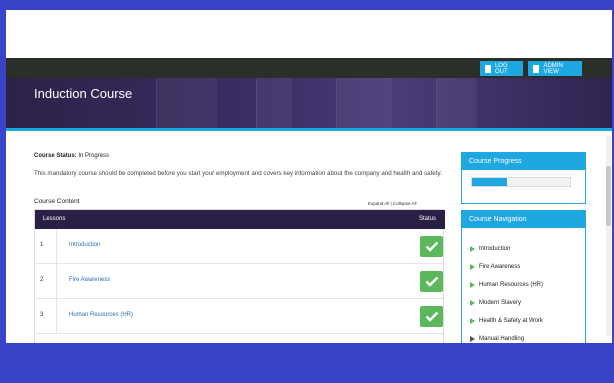  I want to click on course-banner: Induction Course, so click(309, 103).